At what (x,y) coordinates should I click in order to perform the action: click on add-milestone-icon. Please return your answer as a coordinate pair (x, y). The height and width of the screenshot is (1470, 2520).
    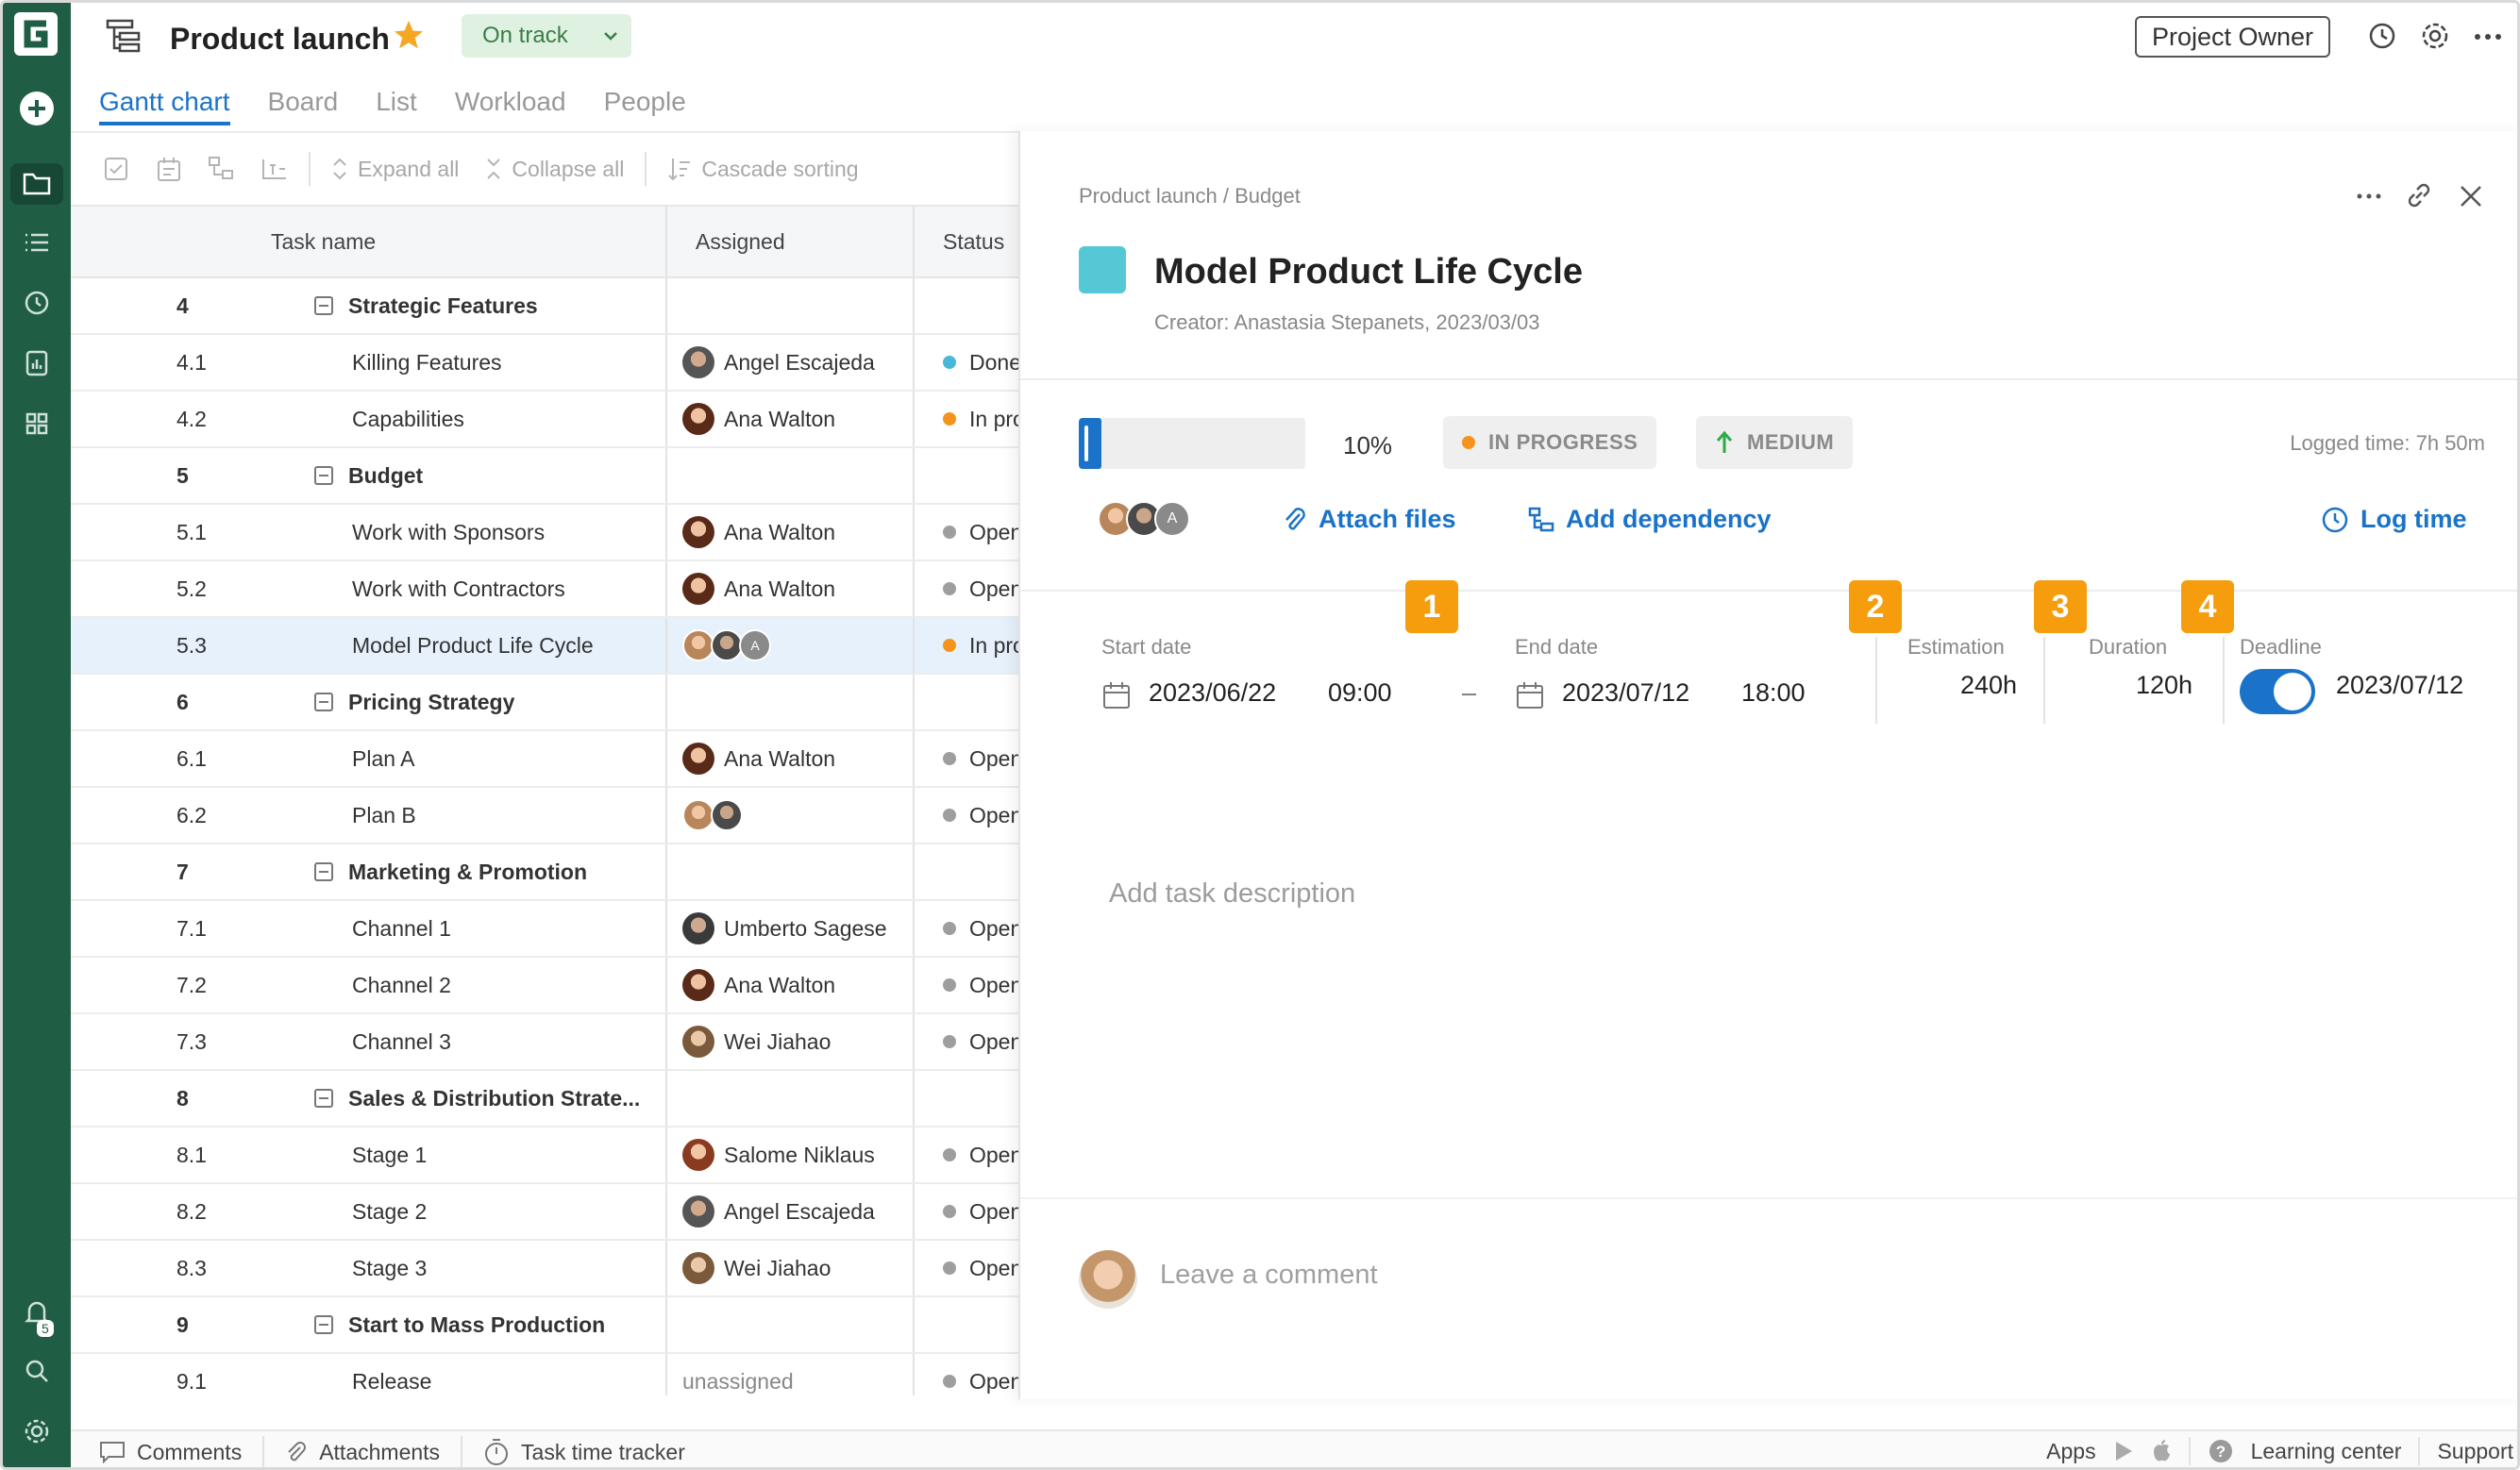
    Looking at the image, I should click on (274, 169).